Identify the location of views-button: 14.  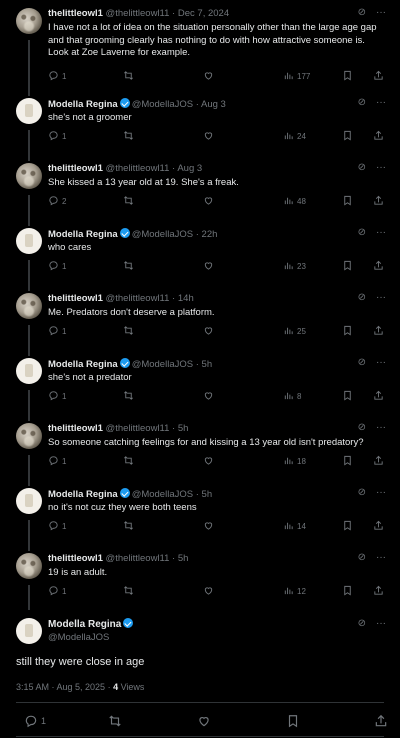
(294, 526).